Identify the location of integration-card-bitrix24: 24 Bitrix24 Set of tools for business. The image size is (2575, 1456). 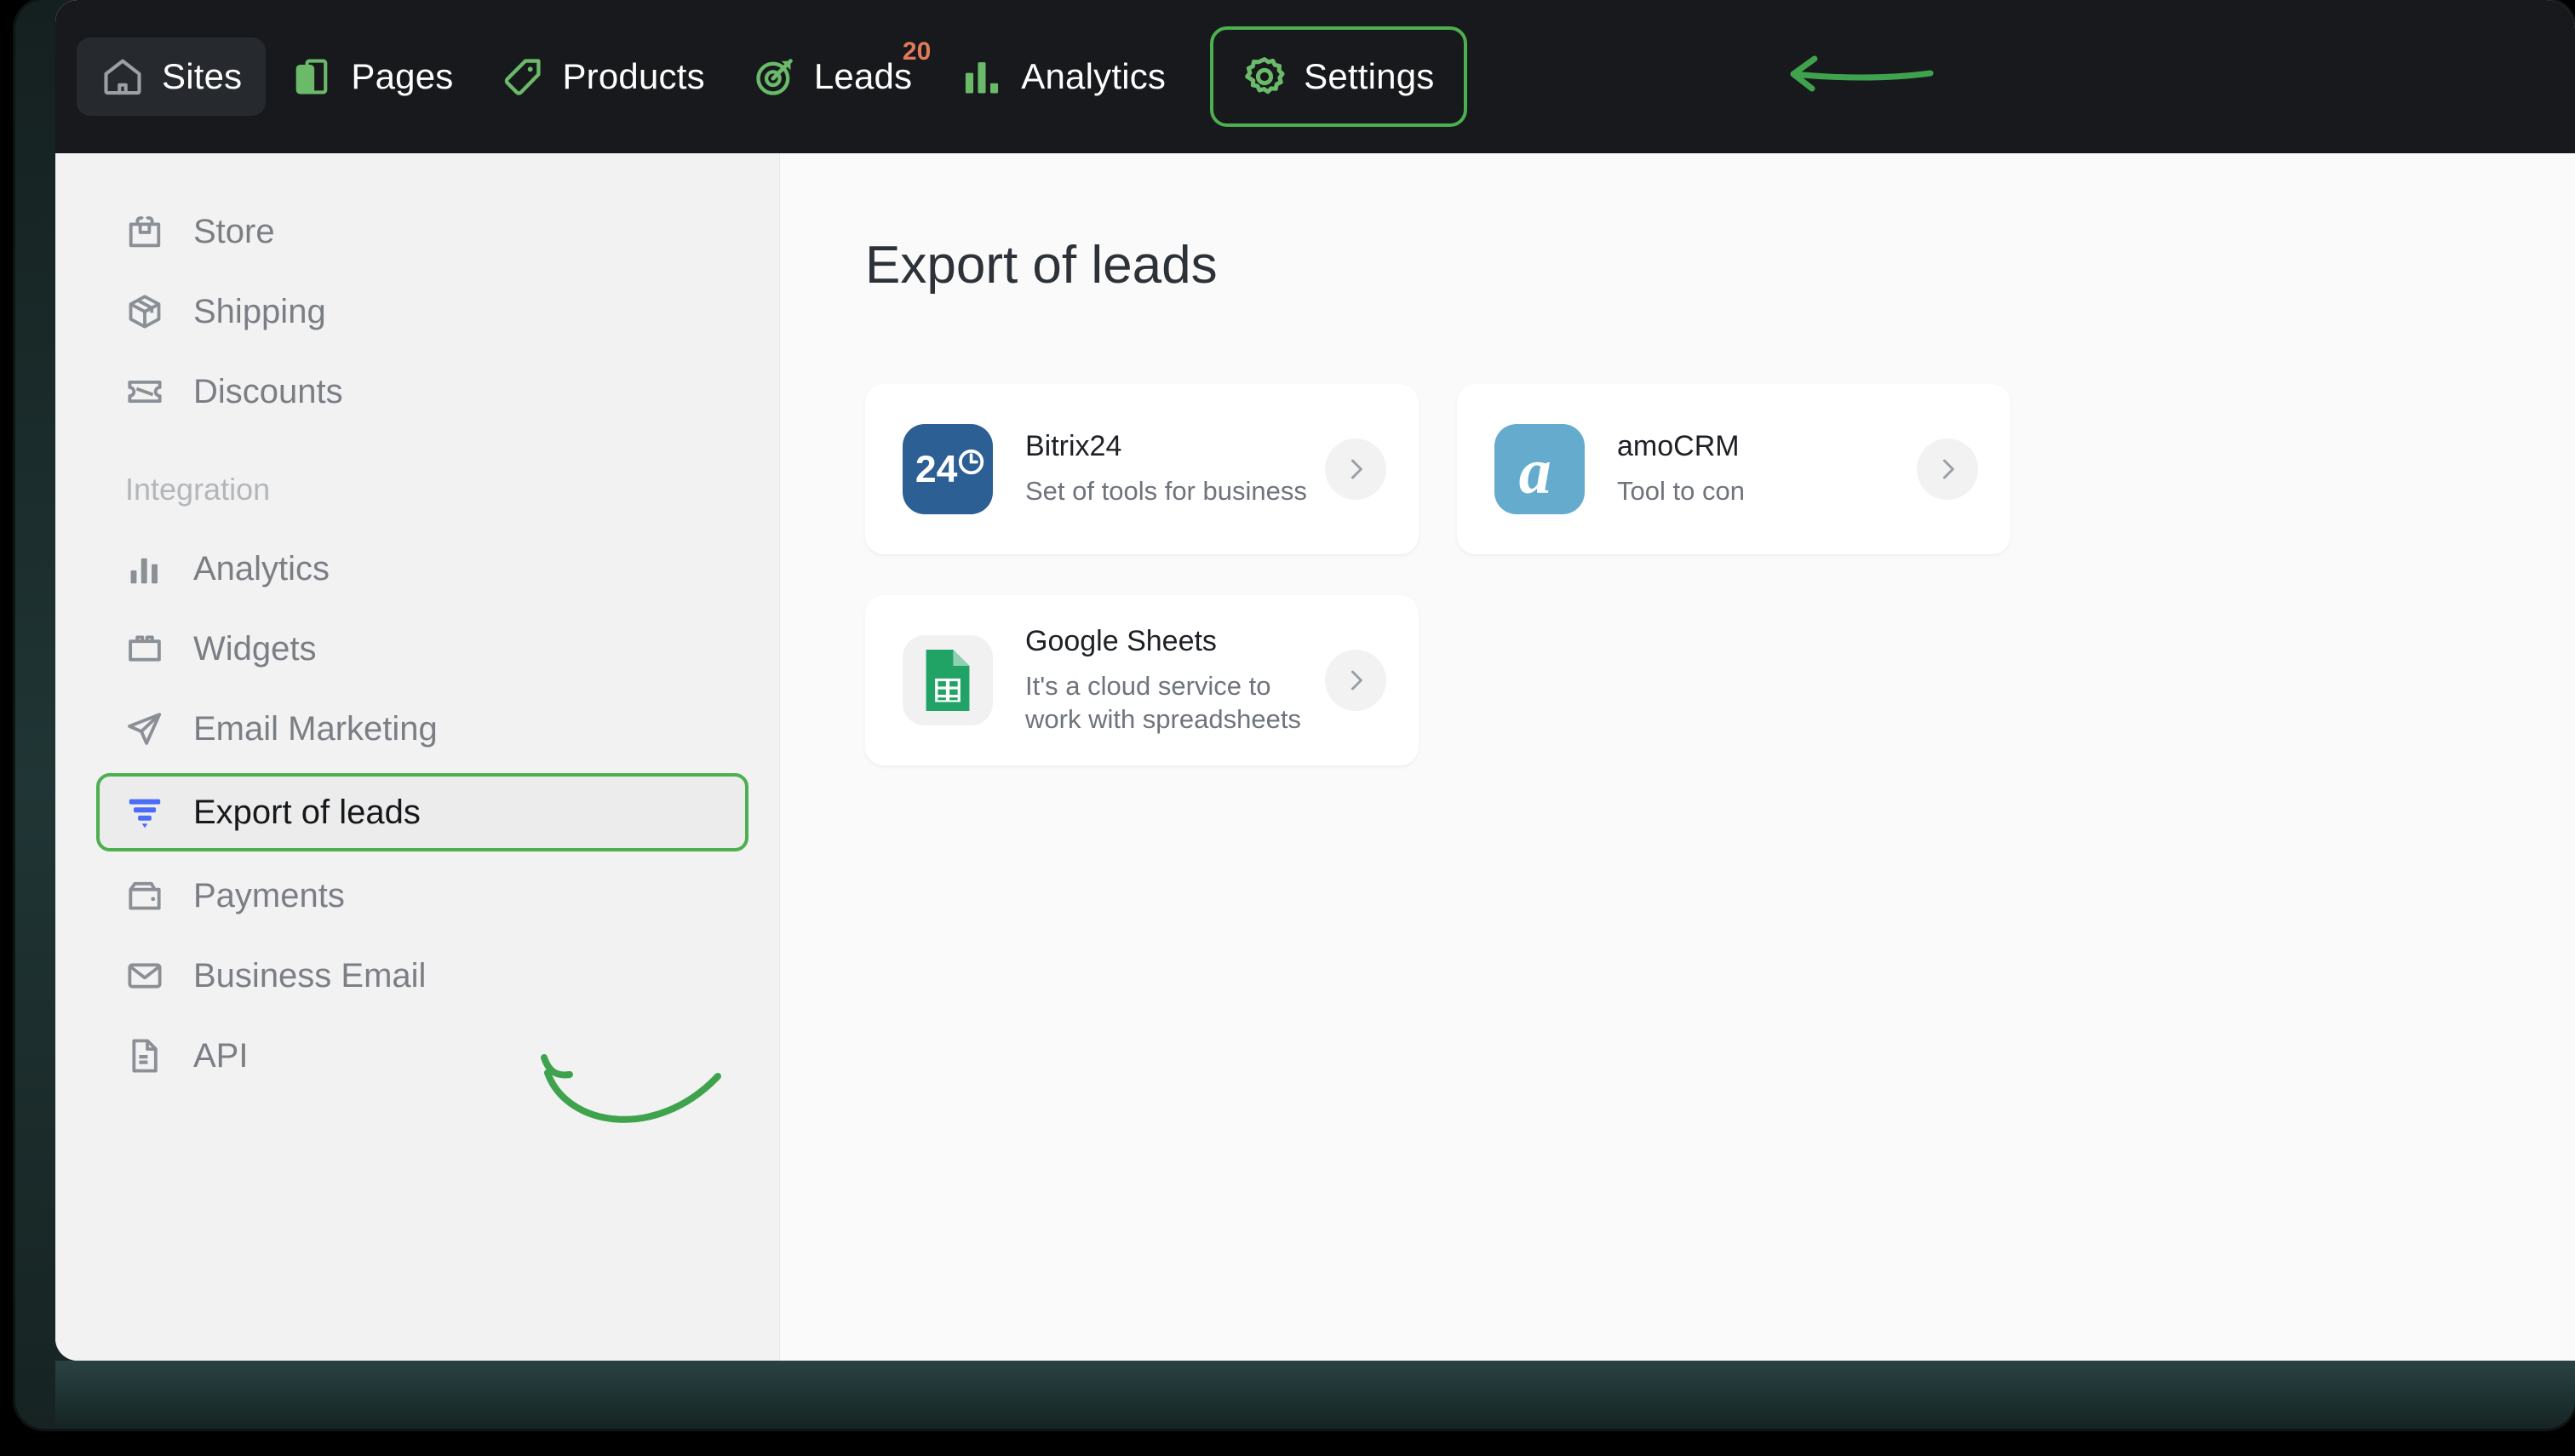
(1142, 469).